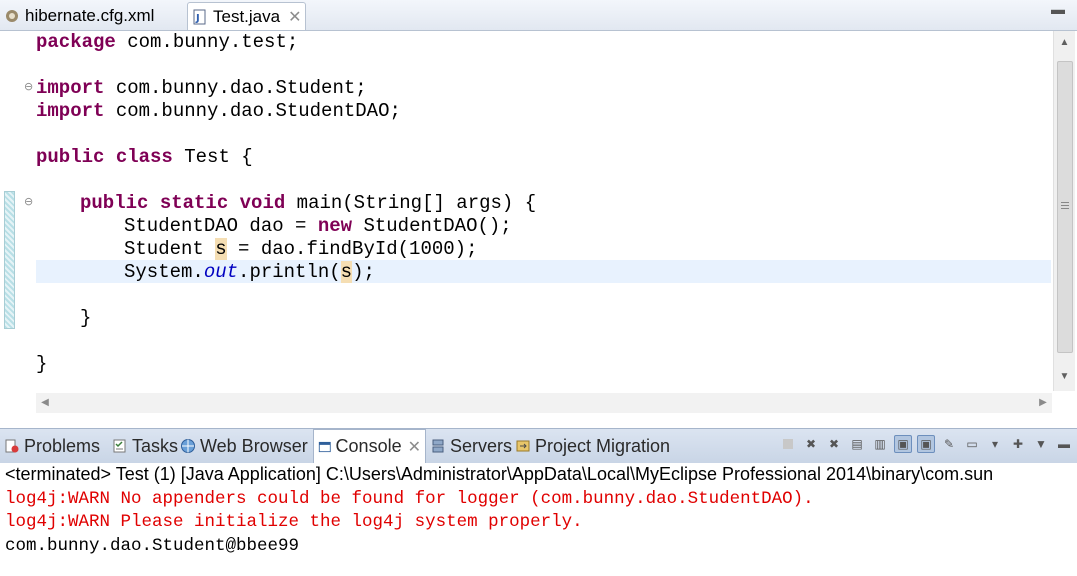 The width and height of the screenshot is (1077, 576). Describe the element at coordinates (1064, 377) in the screenshot. I see `scroll-down-icon: ▼` at that location.